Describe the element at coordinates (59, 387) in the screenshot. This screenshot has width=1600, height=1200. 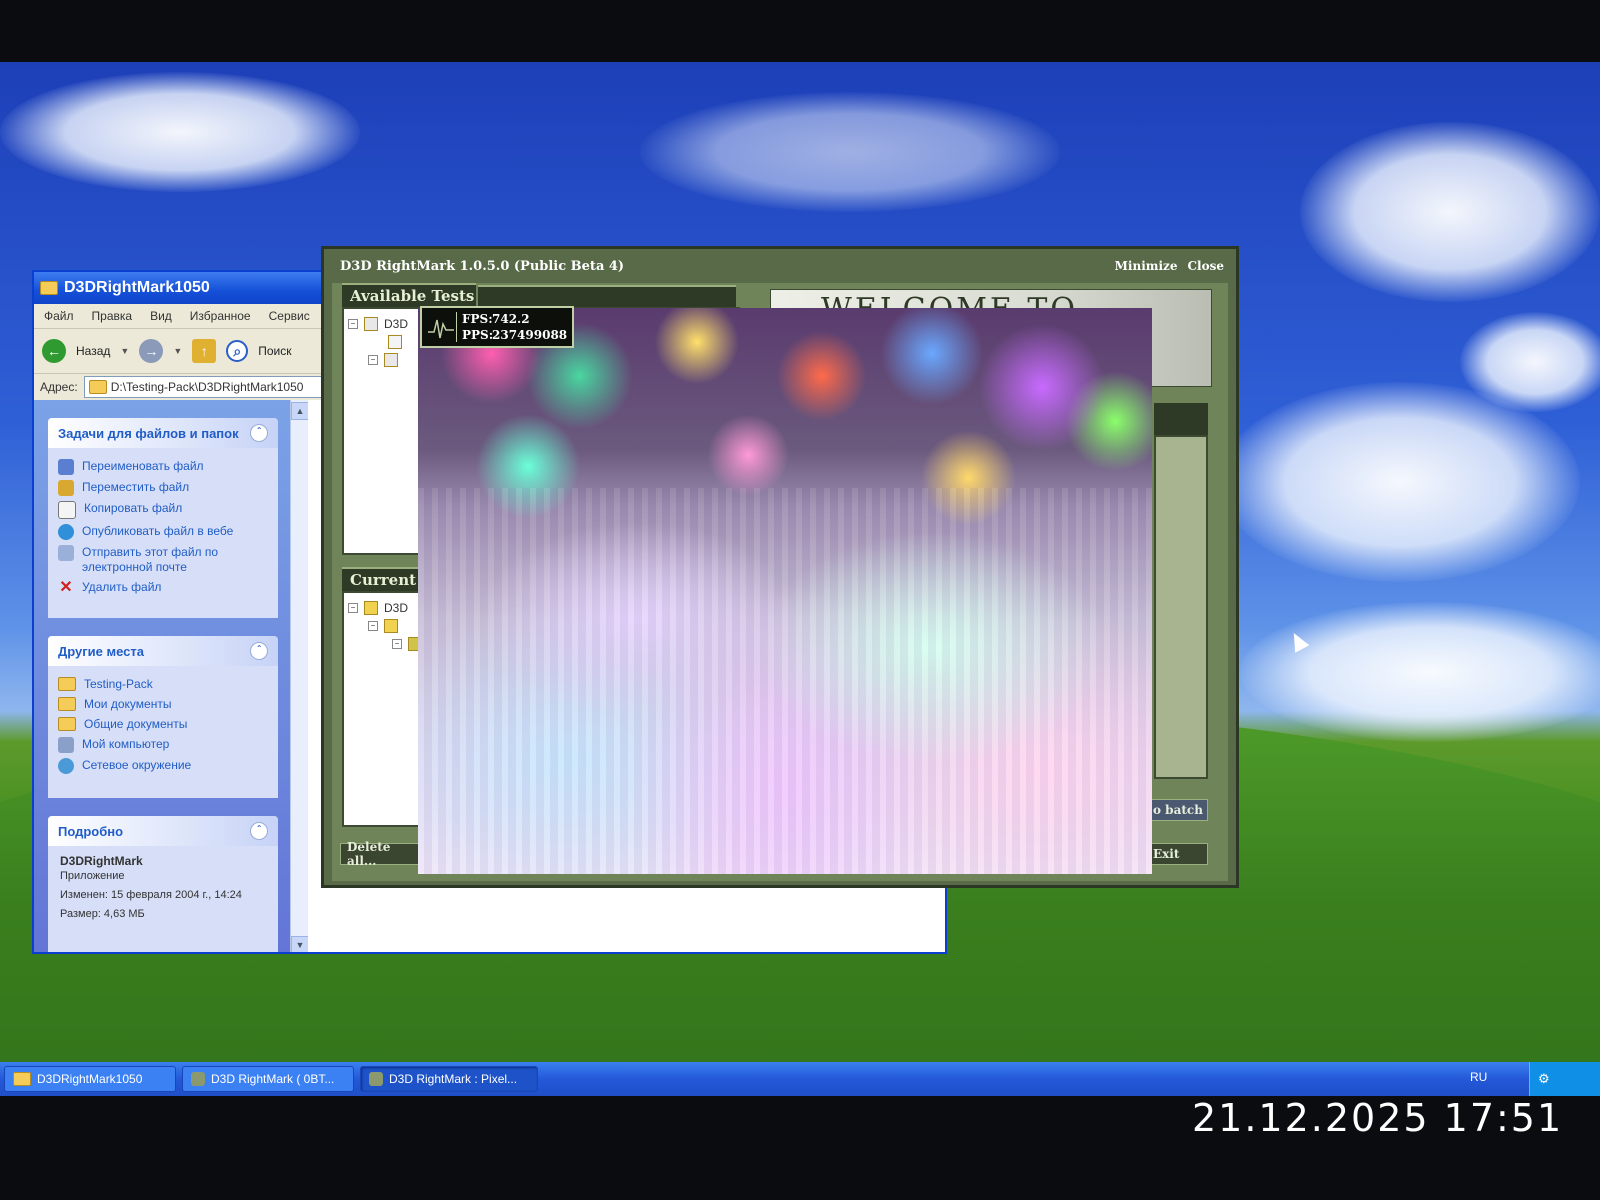
I see `address-label: Адрес:` at that location.